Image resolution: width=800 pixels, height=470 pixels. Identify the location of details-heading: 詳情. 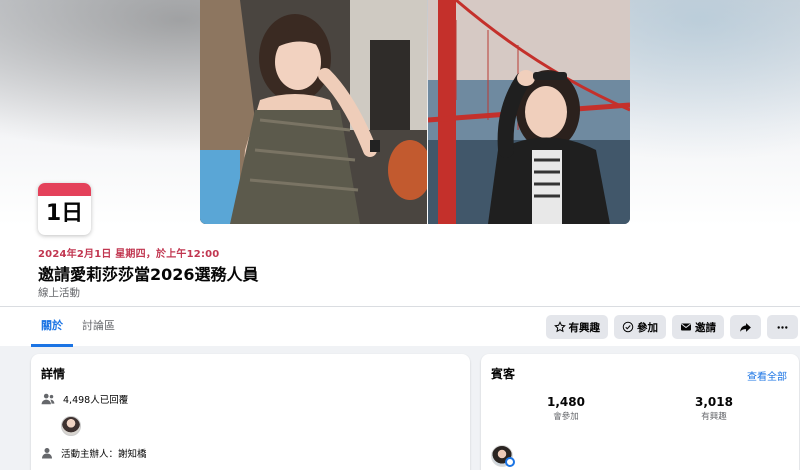
(53, 374).